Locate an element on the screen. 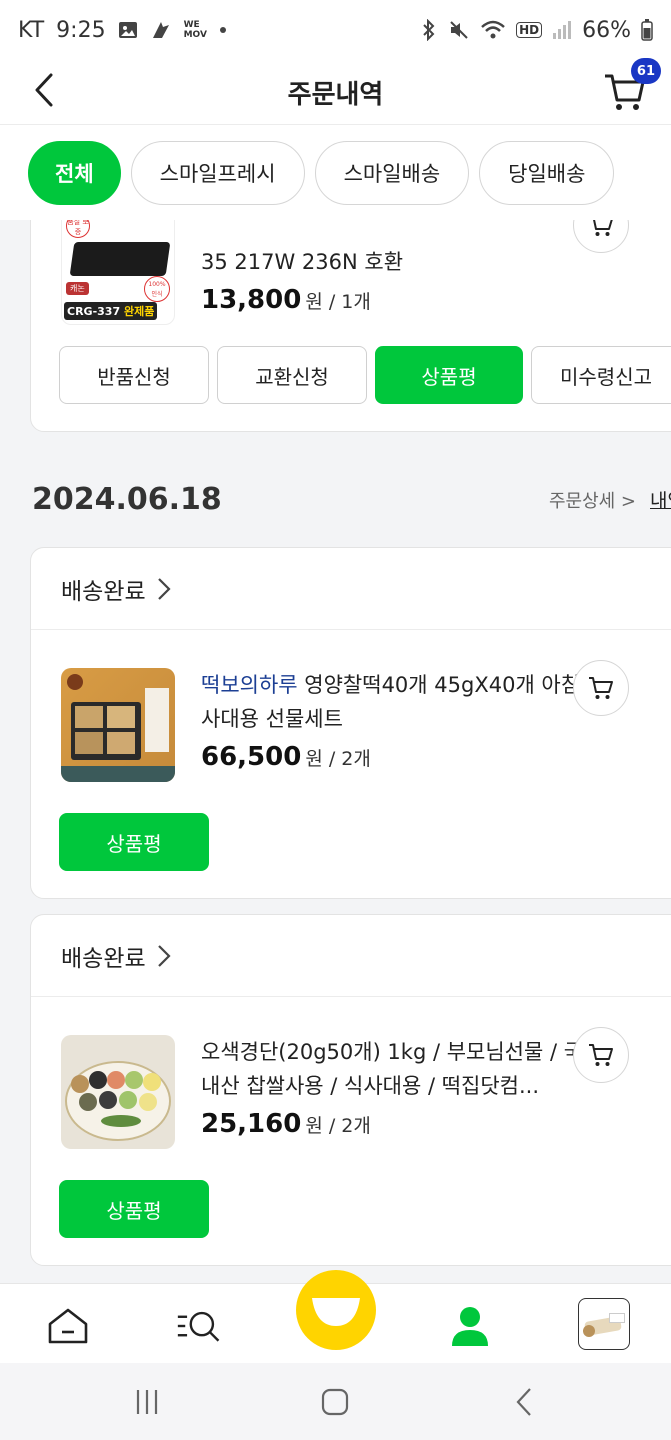 The width and height of the screenshot is (671, 1440). back-button is located at coordinates (44, 90).